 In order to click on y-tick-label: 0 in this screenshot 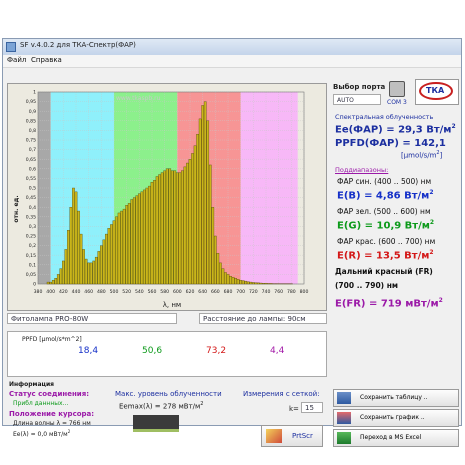, I will do `click(34, 285)`.